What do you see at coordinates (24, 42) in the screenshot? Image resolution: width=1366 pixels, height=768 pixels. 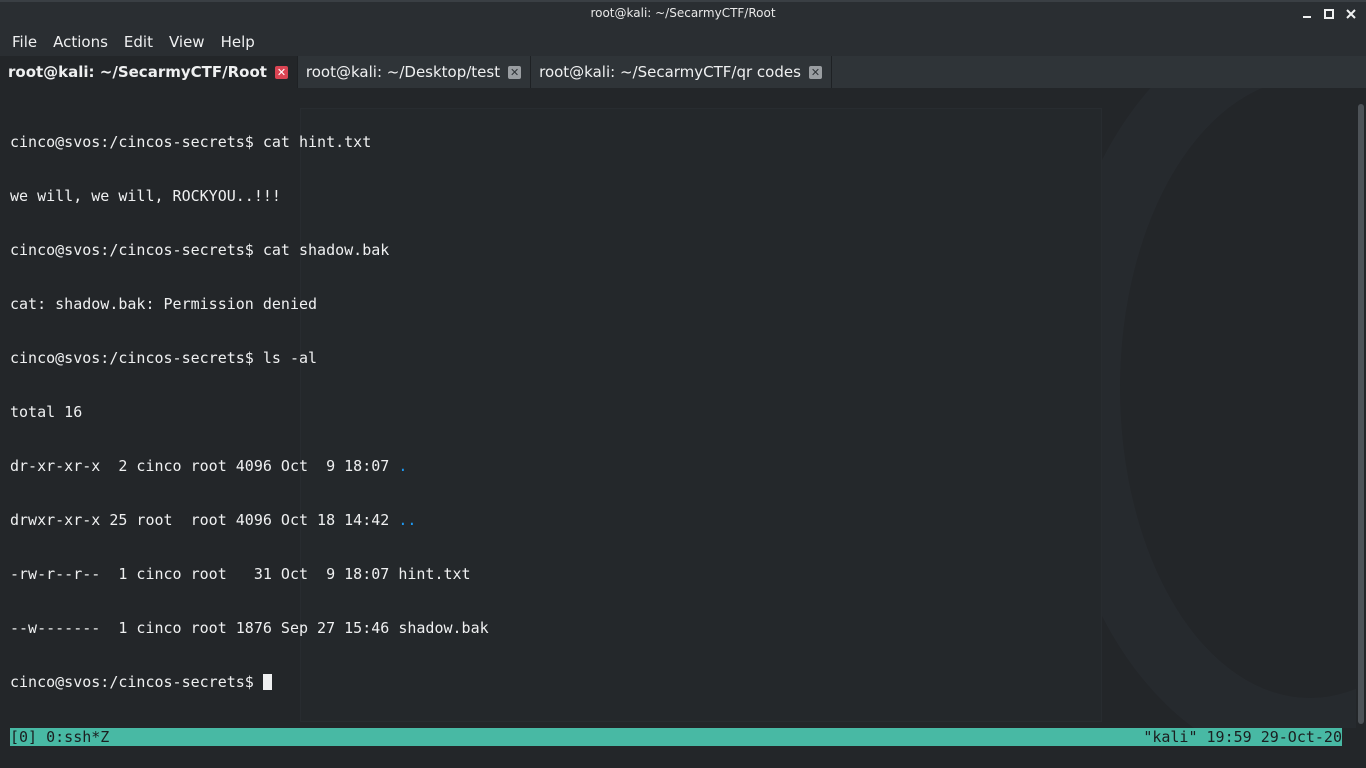 I see `menu-file: File` at bounding box center [24, 42].